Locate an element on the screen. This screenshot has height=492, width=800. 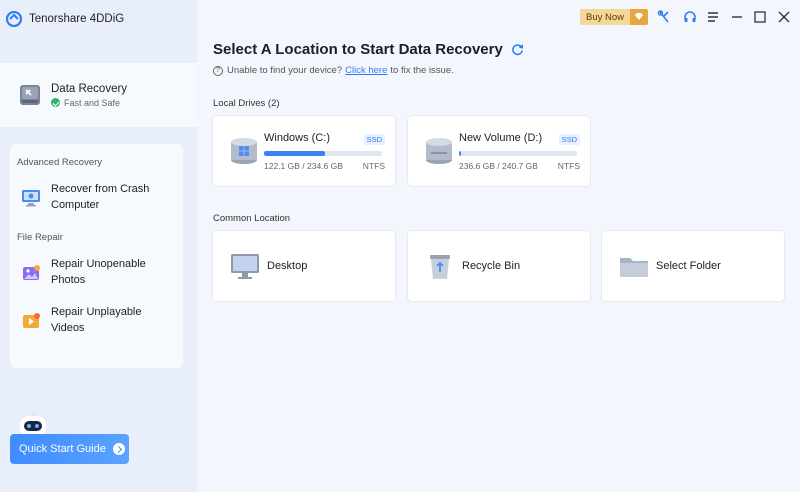
crash-computer-icon is located at coordinates (31, 197).